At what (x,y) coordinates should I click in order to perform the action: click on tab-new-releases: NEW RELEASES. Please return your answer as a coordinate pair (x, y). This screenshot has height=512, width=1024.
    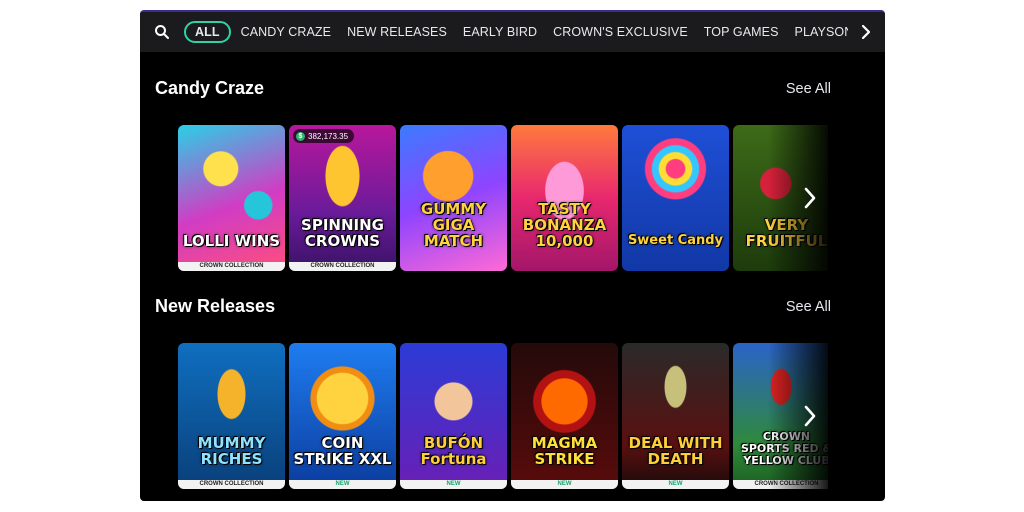
    Looking at the image, I should click on (397, 32).